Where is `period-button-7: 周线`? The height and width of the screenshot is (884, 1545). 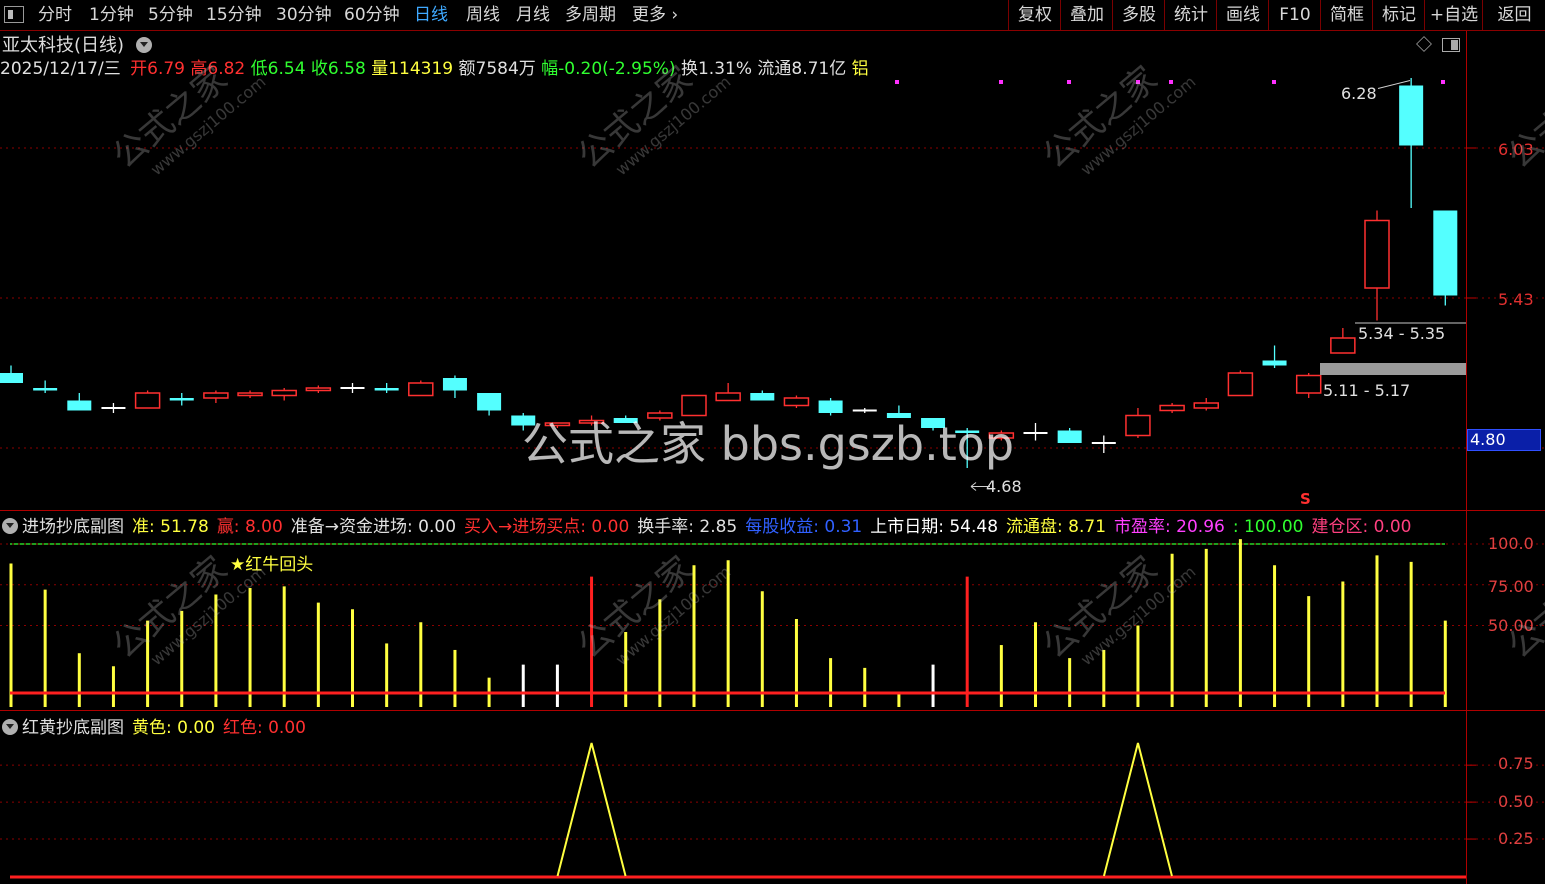 period-button-7: 周线 is located at coordinates (483, 15).